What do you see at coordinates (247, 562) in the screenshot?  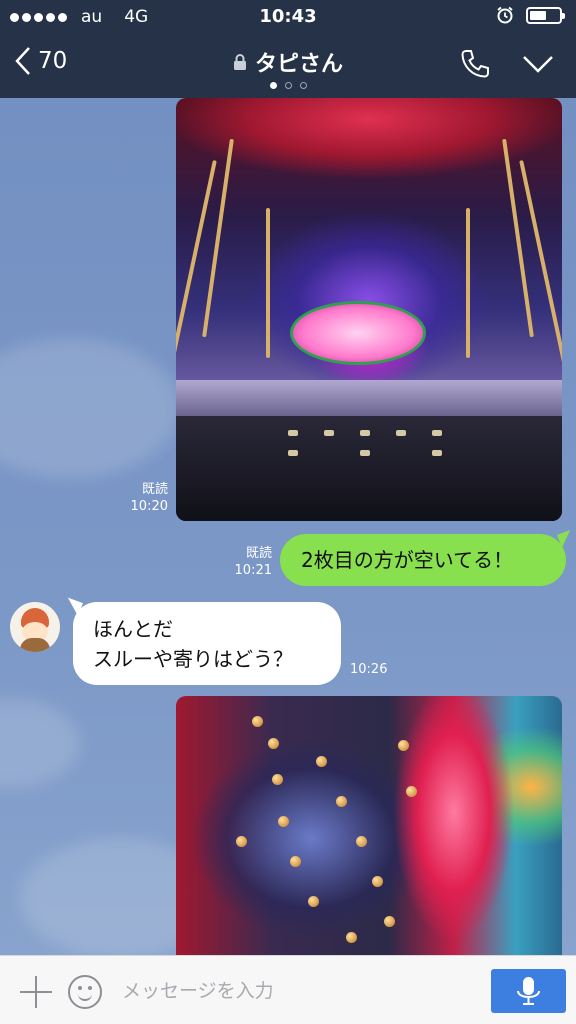 I see `message-meta: 既読 10:21` at bounding box center [247, 562].